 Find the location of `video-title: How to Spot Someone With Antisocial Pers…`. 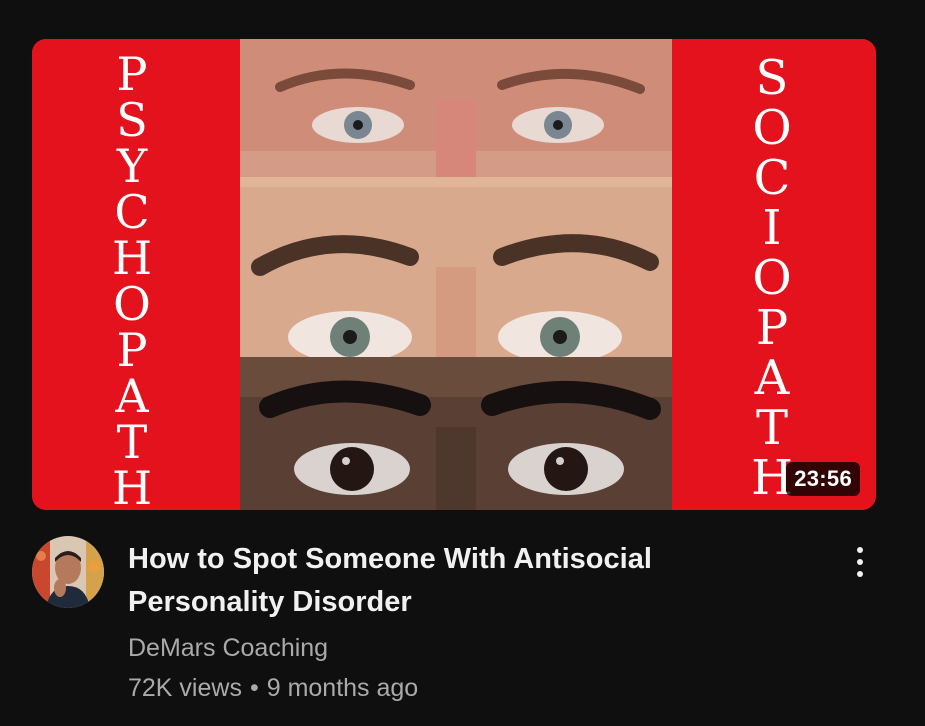

video-title: How to Spot Someone With Antisocial Pers… is located at coordinates (448, 581).